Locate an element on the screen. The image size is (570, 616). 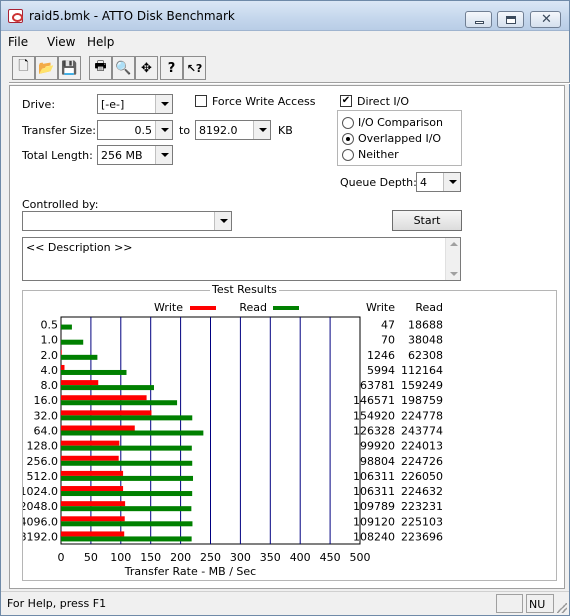
print-preview-button: 🔍 is located at coordinates (123, 68).